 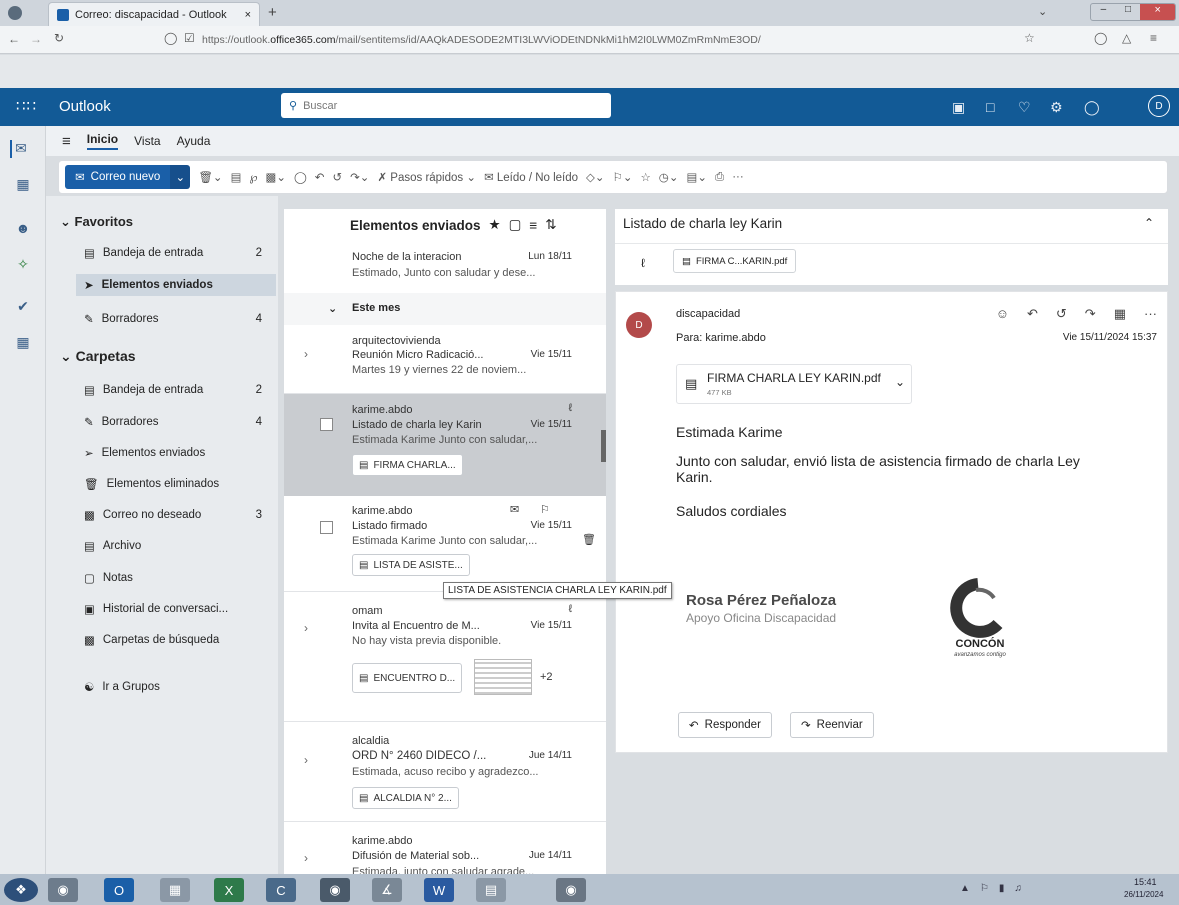 What do you see at coordinates (210, 177) in the screenshot?
I see `delete-icon: 🗑⌄` at bounding box center [210, 177].